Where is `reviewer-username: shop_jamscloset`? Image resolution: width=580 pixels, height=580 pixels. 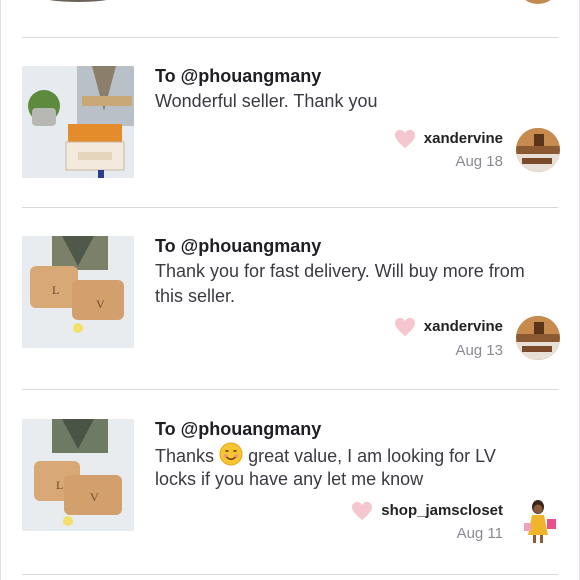 reviewer-username: shop_jamscloset is located at coordinates (442, 510).